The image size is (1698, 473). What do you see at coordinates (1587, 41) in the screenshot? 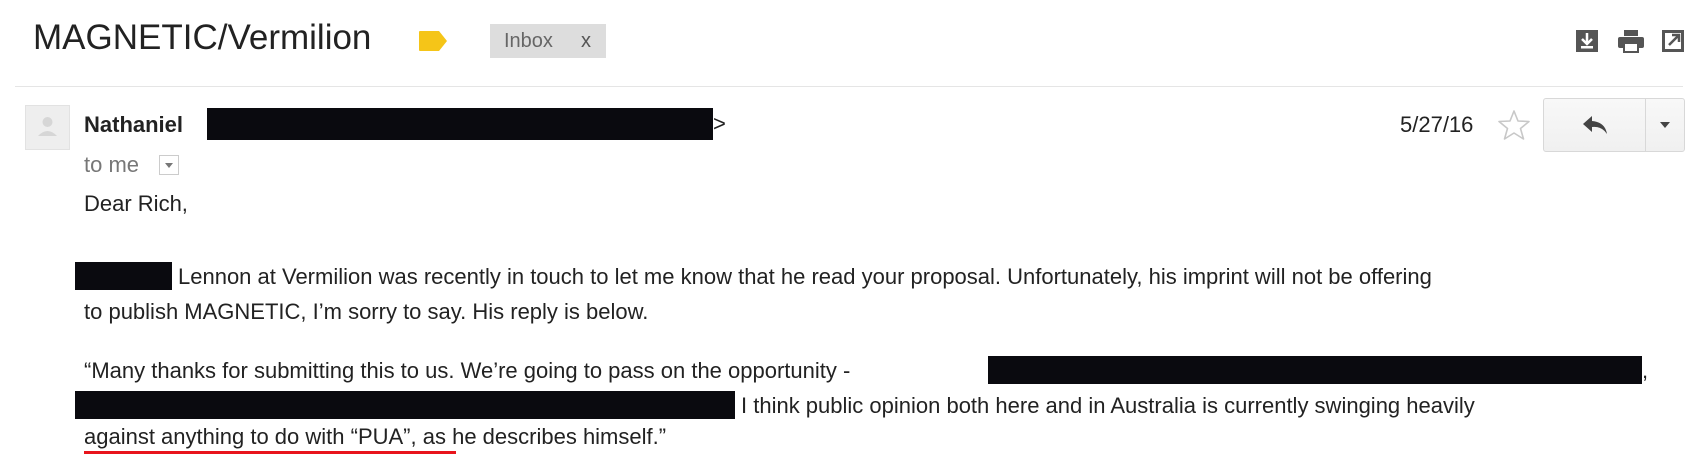
I see `download-icon` at bounding box center [1587, 41].